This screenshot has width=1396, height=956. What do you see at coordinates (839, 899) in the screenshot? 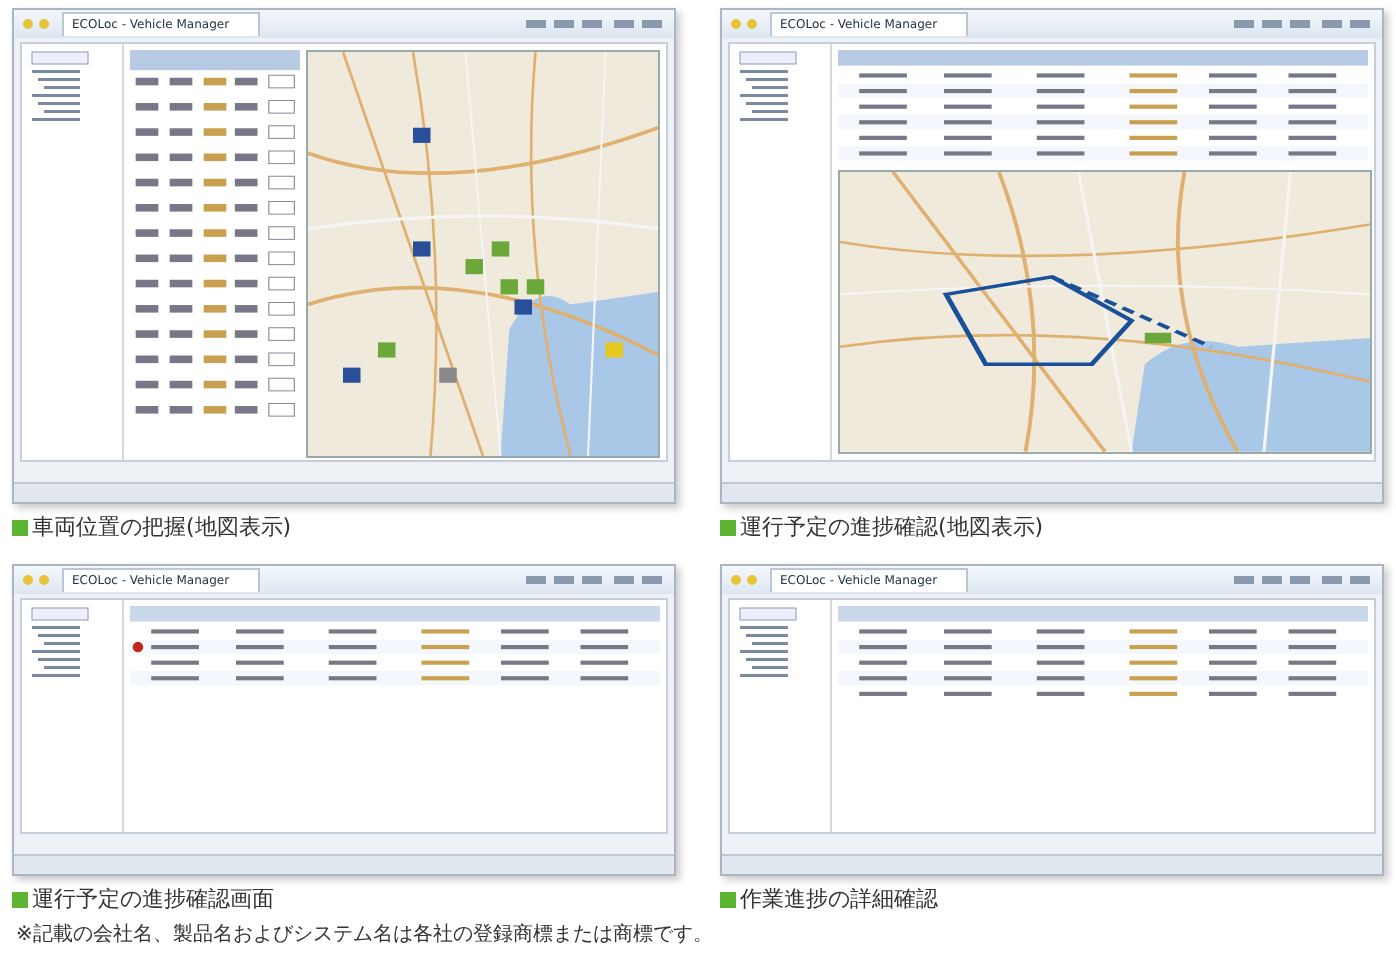
I see `caption-text: 作業進捗の詳細確認` at bounding box center [839, 899].